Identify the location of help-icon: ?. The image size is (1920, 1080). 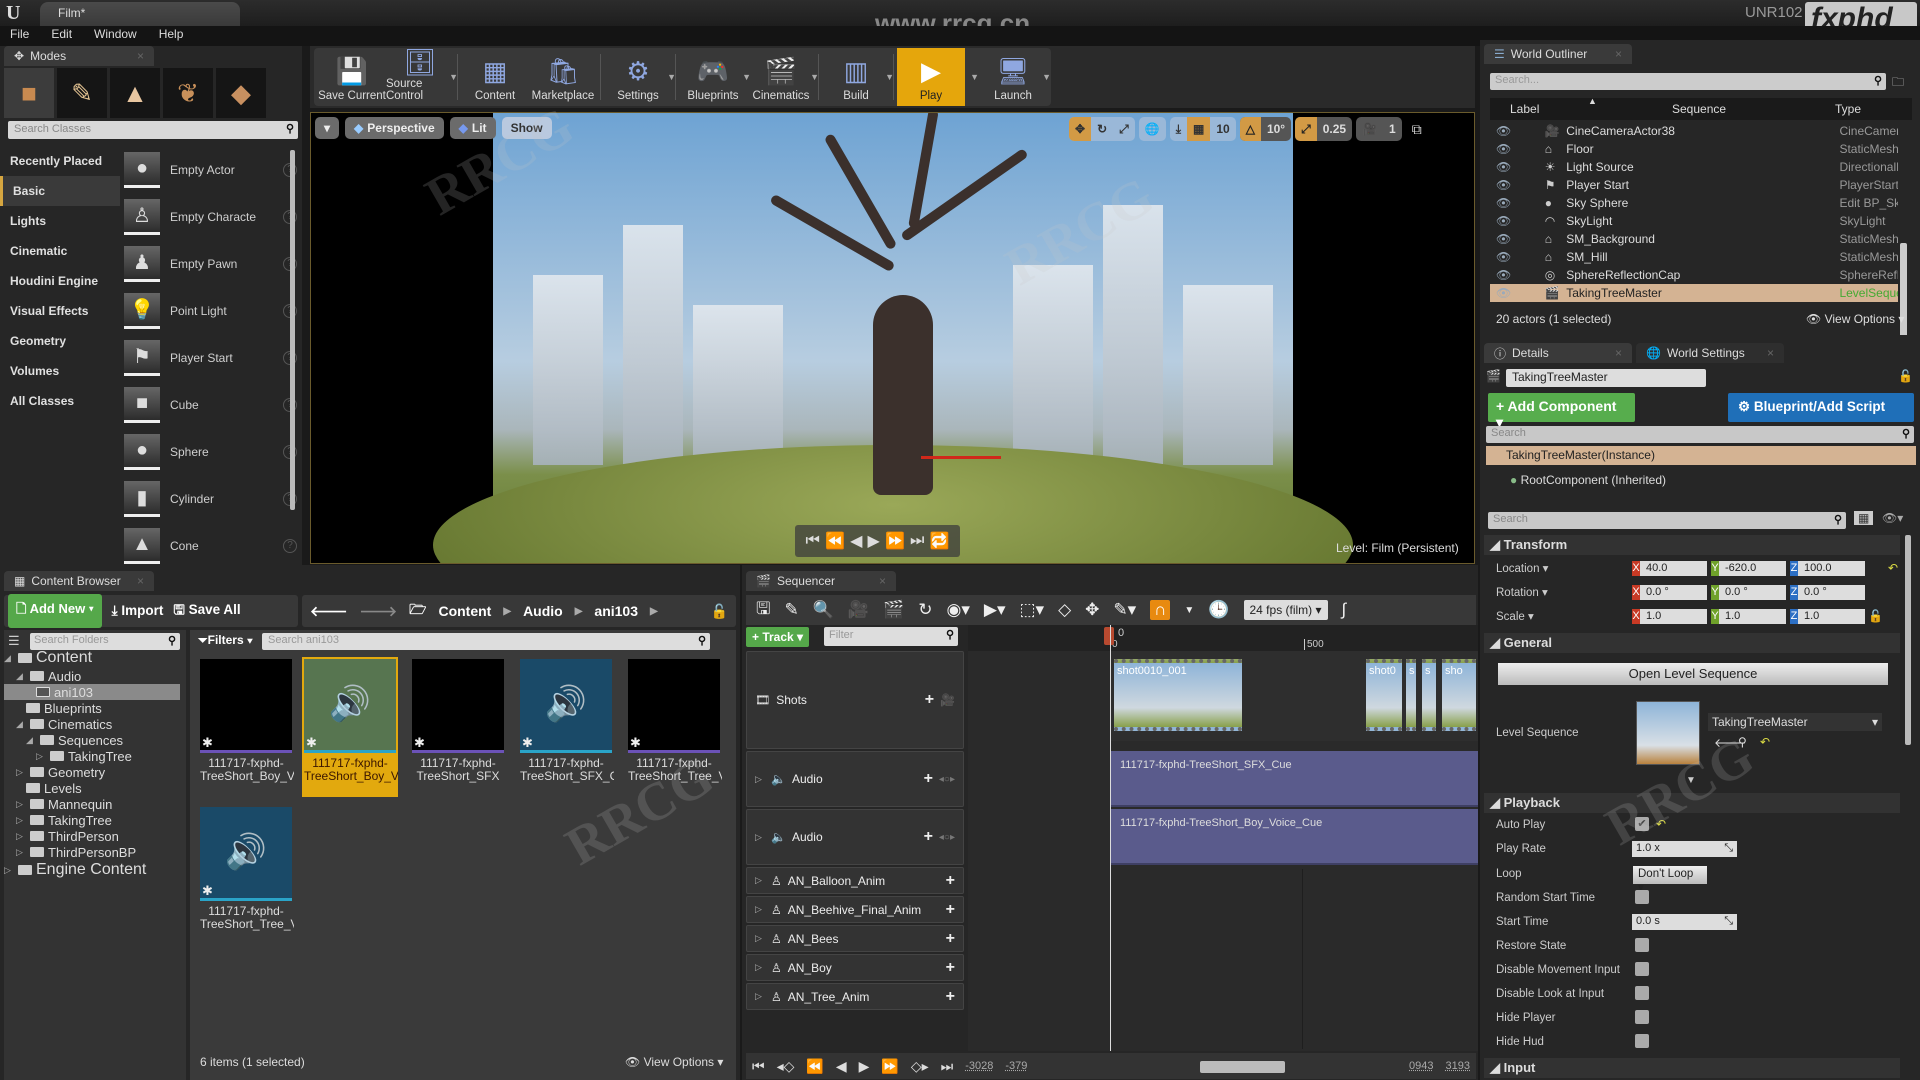
(290, 545).